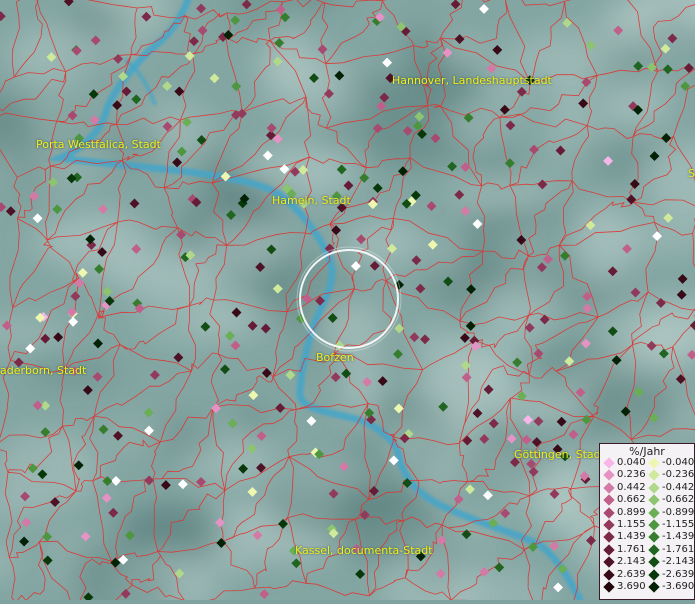 The image size is (695, 604). What do you see at coordinates (631, 536) in the screenshot?
I see `legend-value-positive: 1.439` at bounding box center [631, 536].